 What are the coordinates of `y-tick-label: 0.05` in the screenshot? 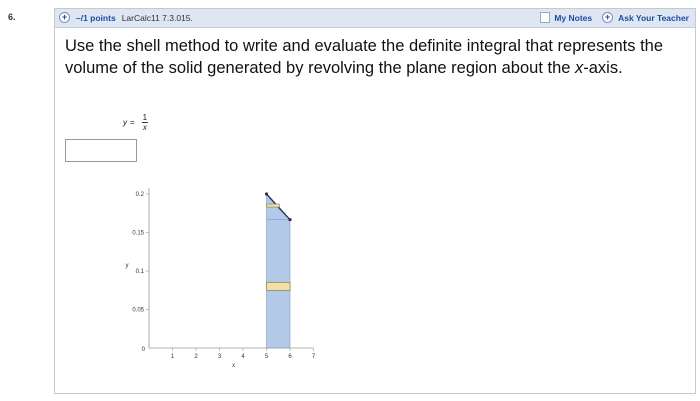 It's located at (138, 311).